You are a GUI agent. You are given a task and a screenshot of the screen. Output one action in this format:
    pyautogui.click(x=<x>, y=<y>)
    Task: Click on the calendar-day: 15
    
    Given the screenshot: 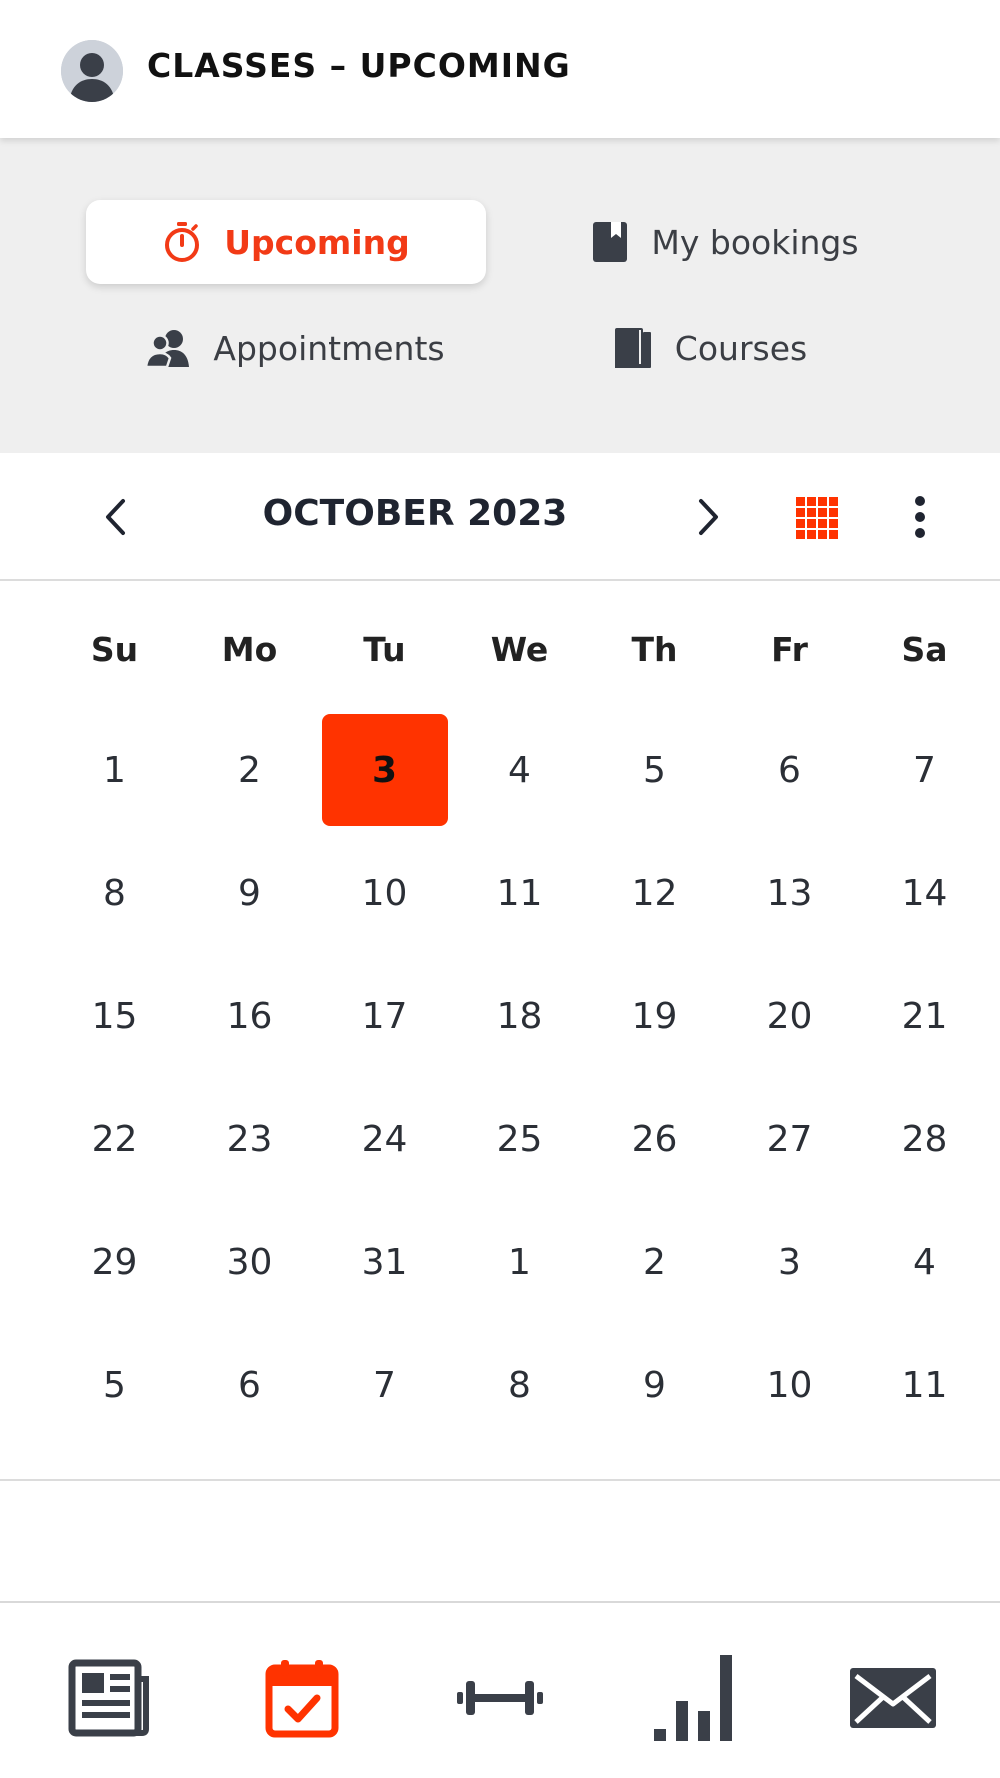 What is the action you would take?
    pyautogui.click(x=115, y=1016)
    